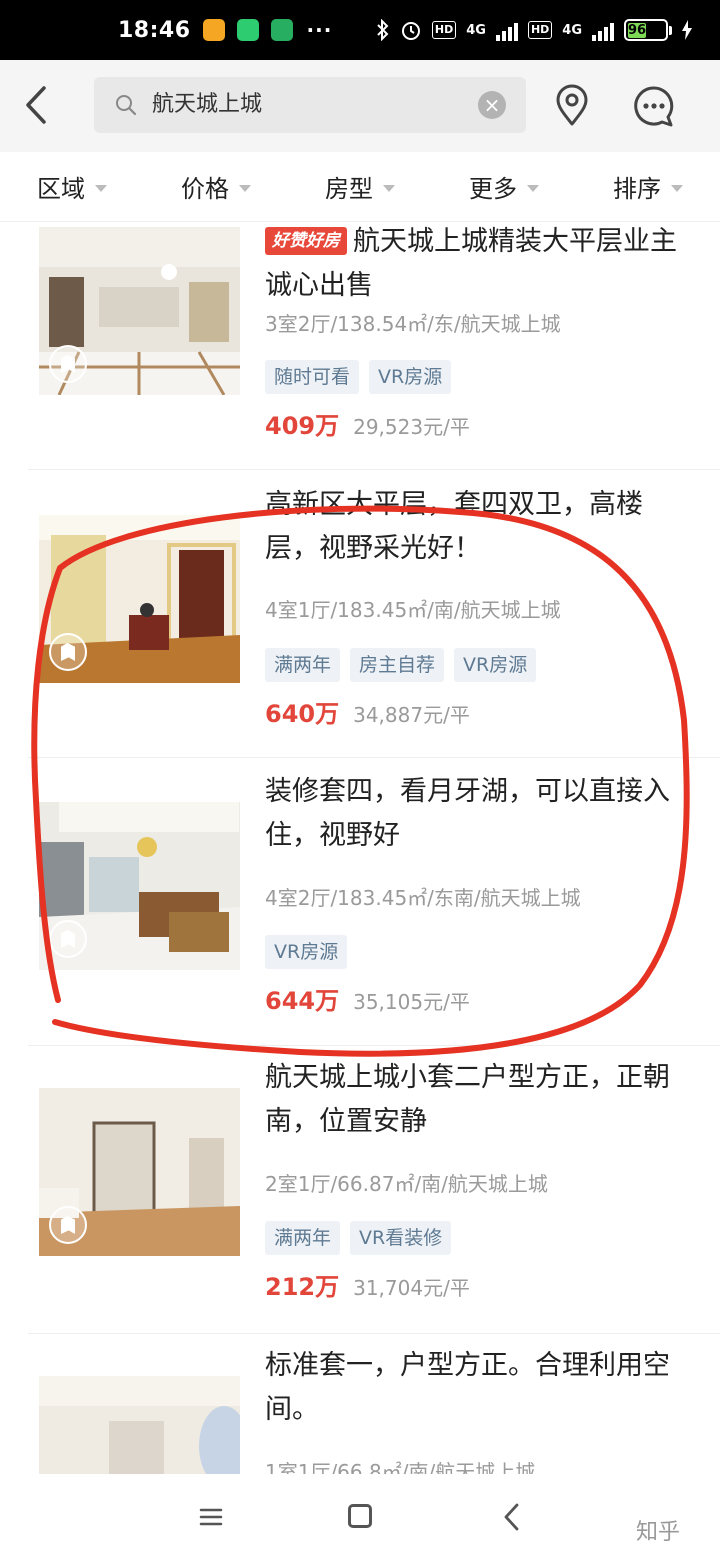 The height and width of the screenshot is (1560, 720). I want to click on network-label-2: 4G, so click(572, 30).